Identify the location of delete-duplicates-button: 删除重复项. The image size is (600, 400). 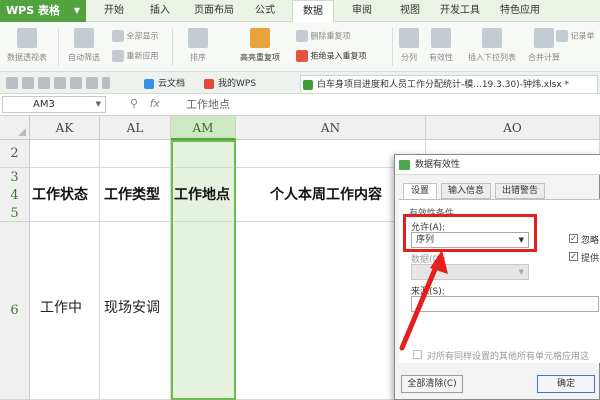
(323, 36).